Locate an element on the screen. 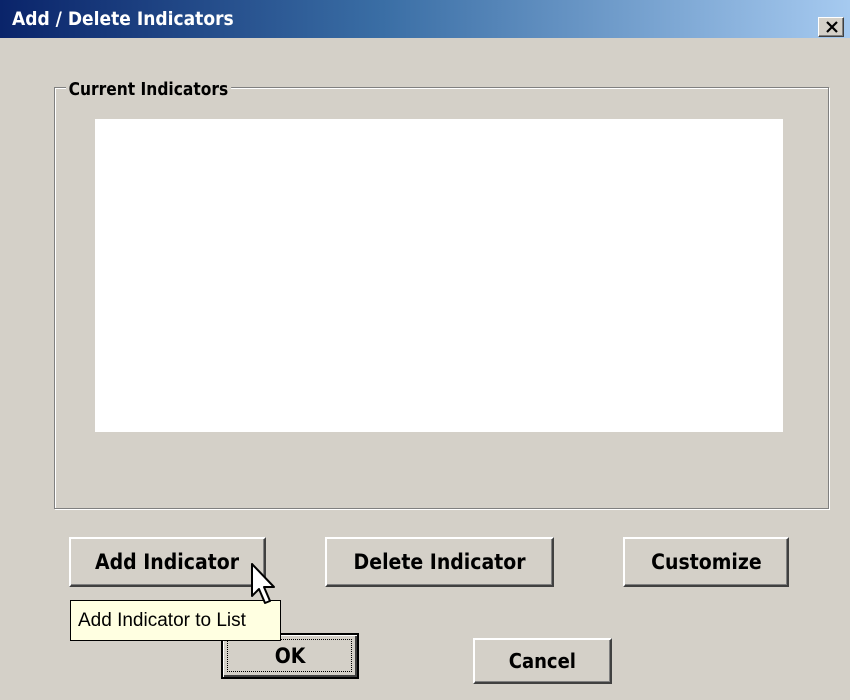  ok-label: OK is located at coordinates (290, 656).